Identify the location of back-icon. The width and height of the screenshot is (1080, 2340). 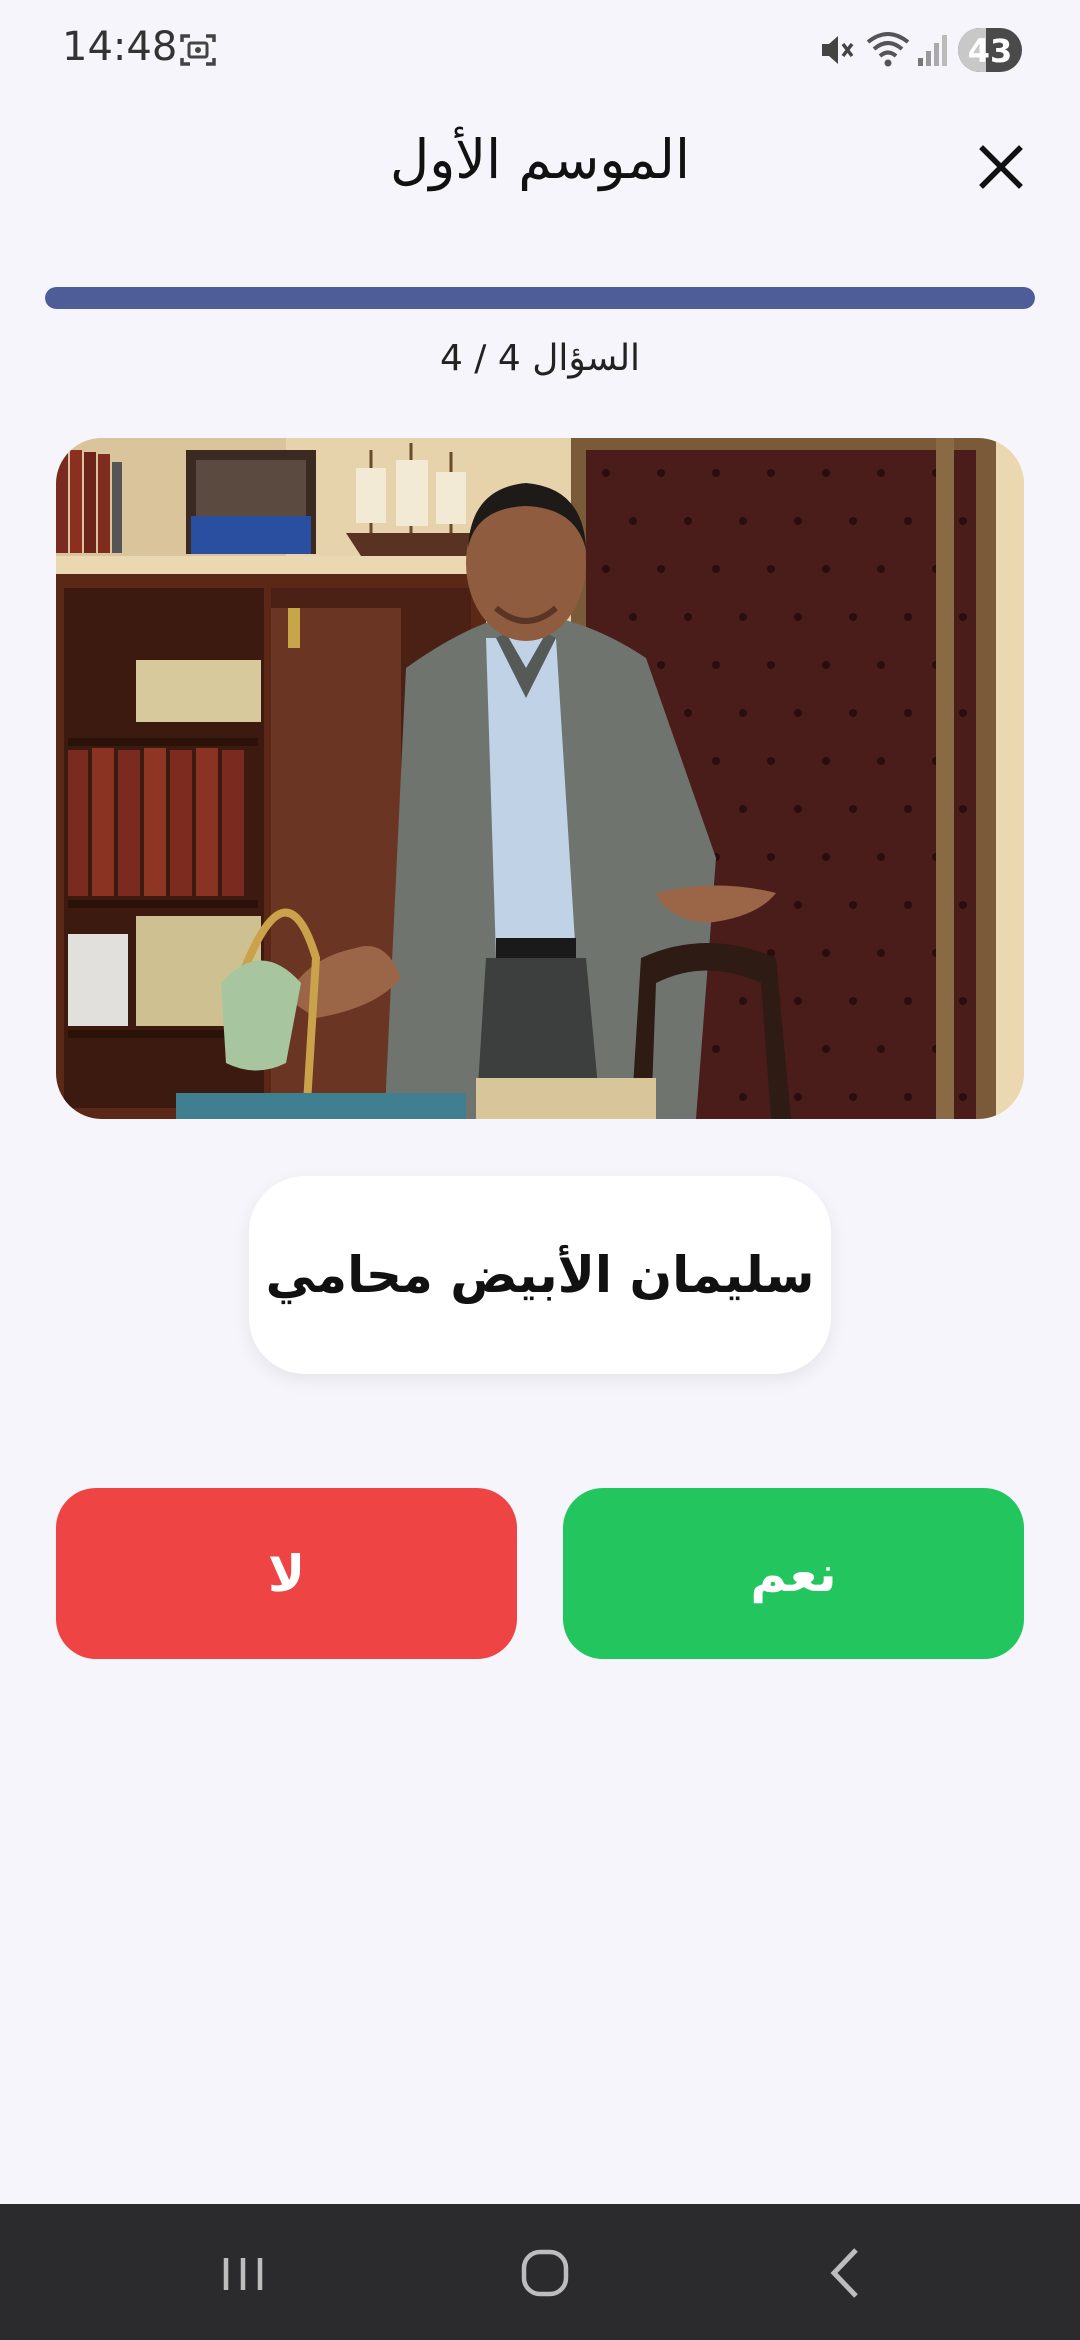
(847, 2272).